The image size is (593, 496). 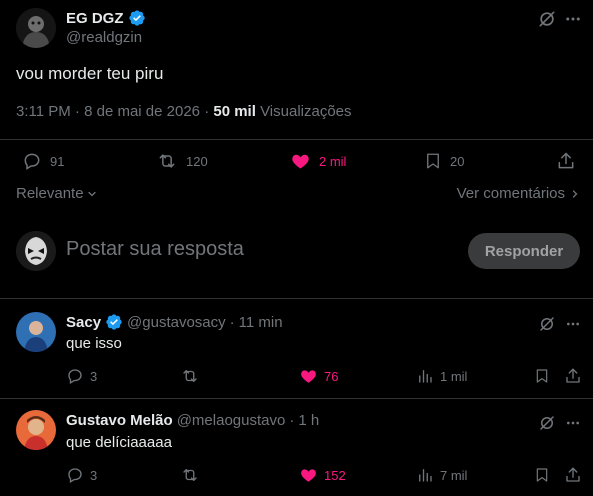 I want to click on tweet-time: 3:11 PM, so click(x=43, y=111).